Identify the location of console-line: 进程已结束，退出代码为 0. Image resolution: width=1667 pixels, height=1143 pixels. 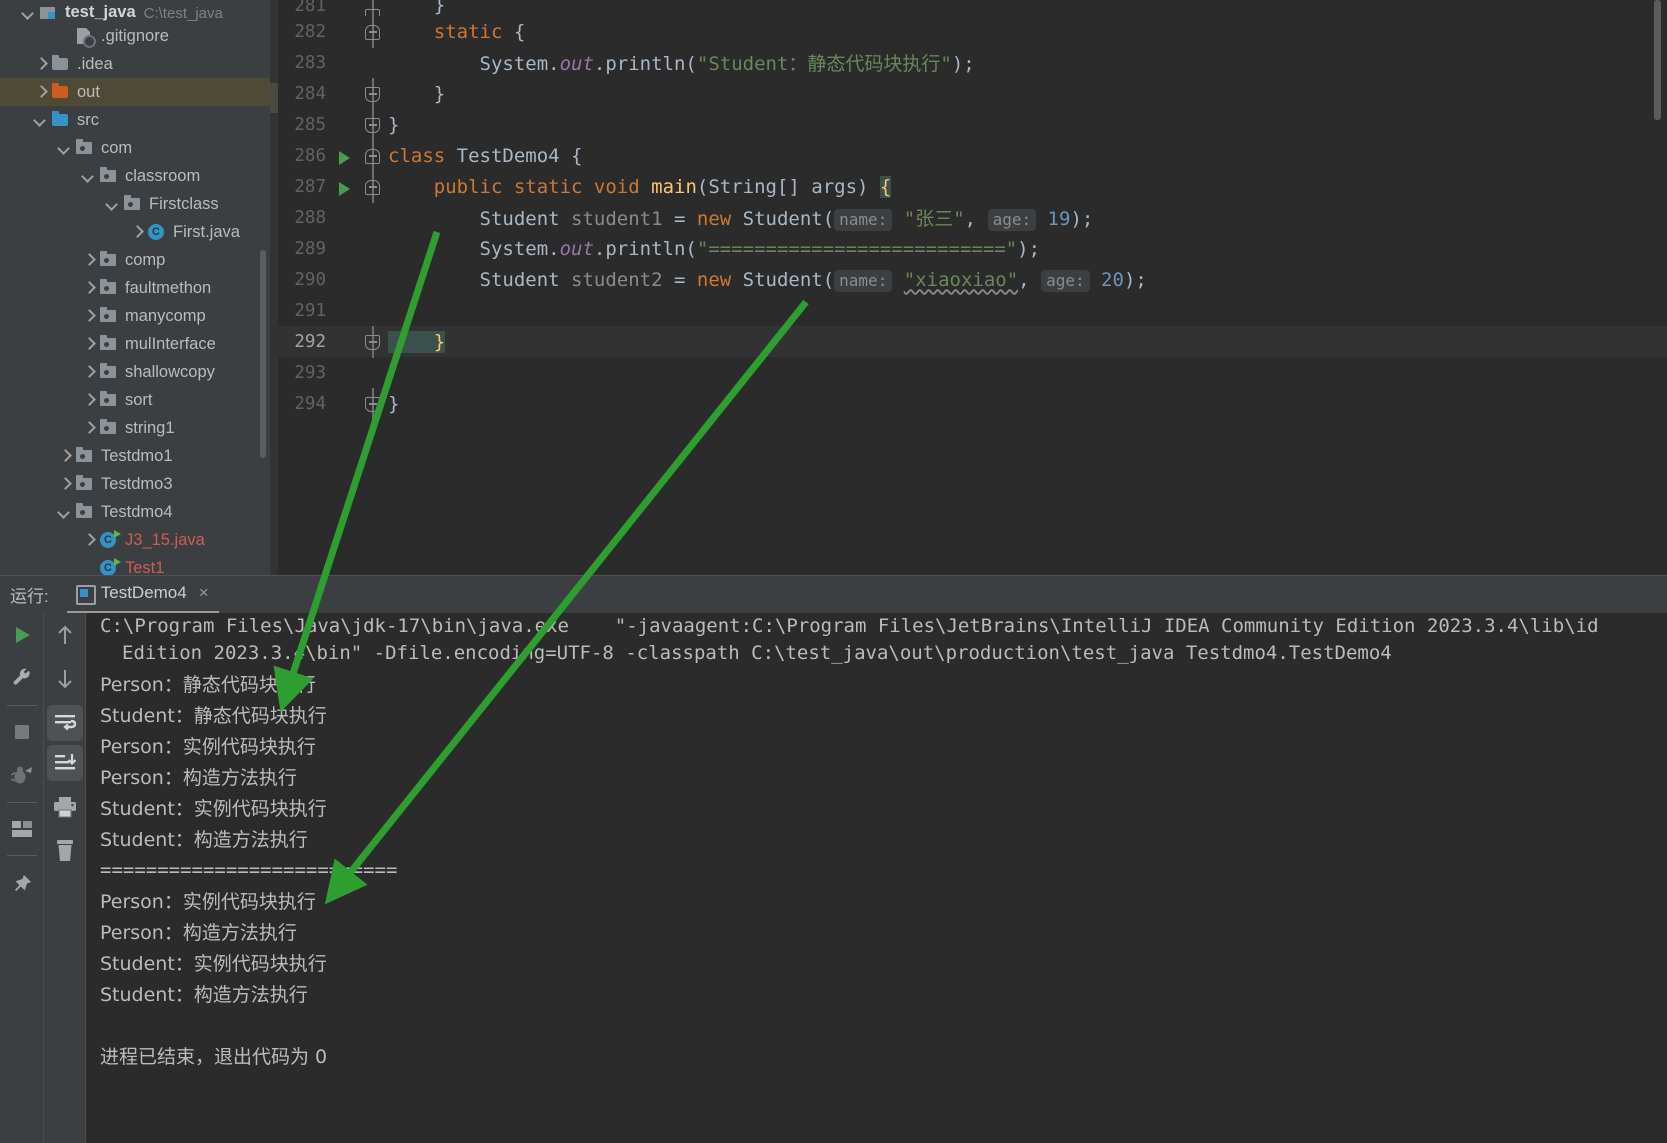
(214, 1057).